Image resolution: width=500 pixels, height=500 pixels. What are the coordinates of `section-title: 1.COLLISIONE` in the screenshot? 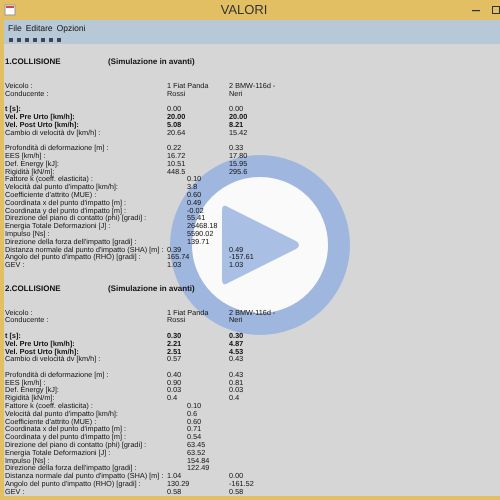 It's located at (33, 62).